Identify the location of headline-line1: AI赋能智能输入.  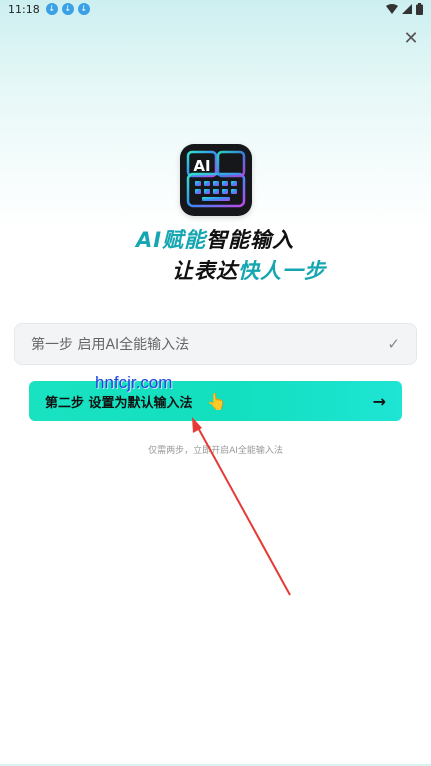
(215, 239).